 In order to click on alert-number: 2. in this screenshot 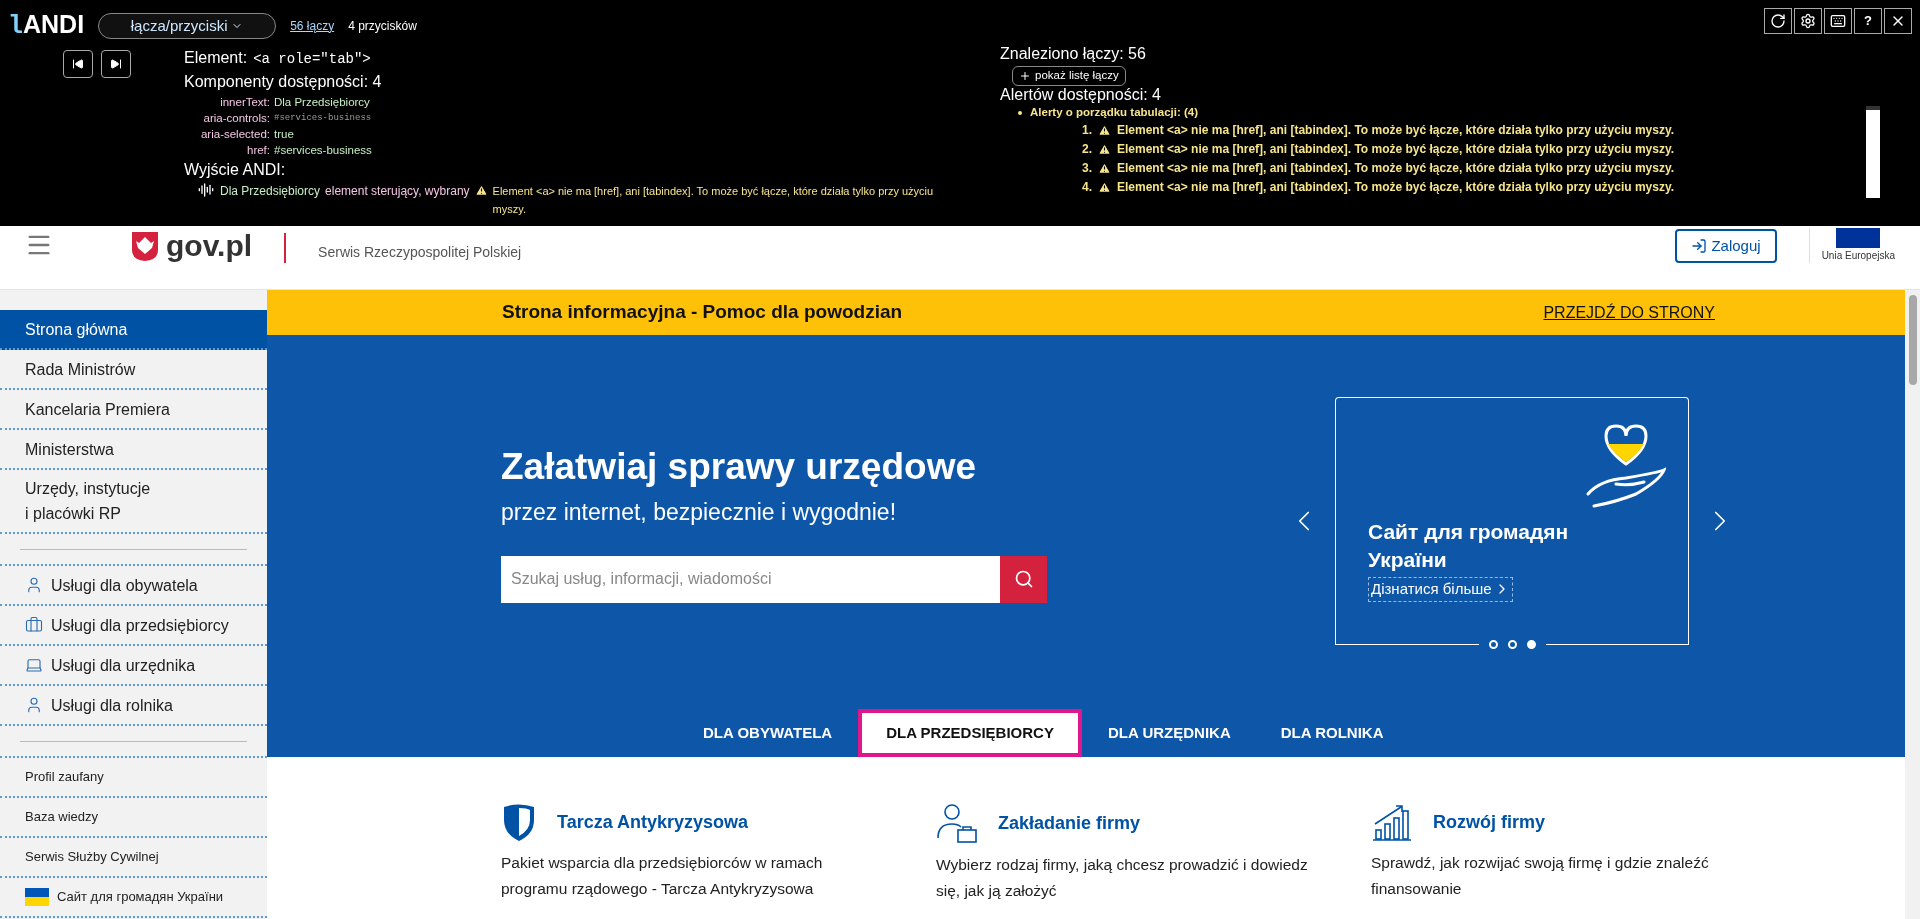, I will do `click(1087, 150)`.